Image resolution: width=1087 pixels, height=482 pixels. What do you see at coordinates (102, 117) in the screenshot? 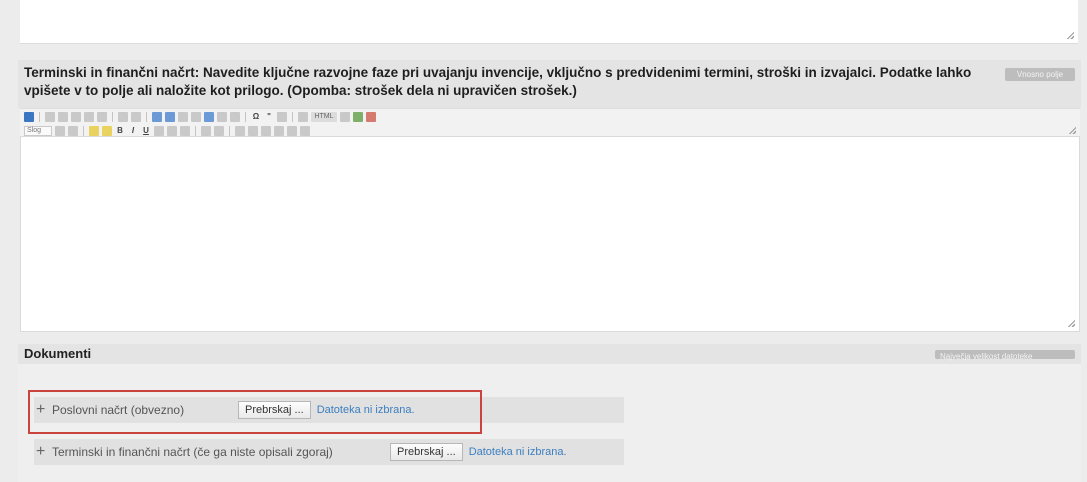
I see `paste-word-icon` at bounding box center [102, 117].